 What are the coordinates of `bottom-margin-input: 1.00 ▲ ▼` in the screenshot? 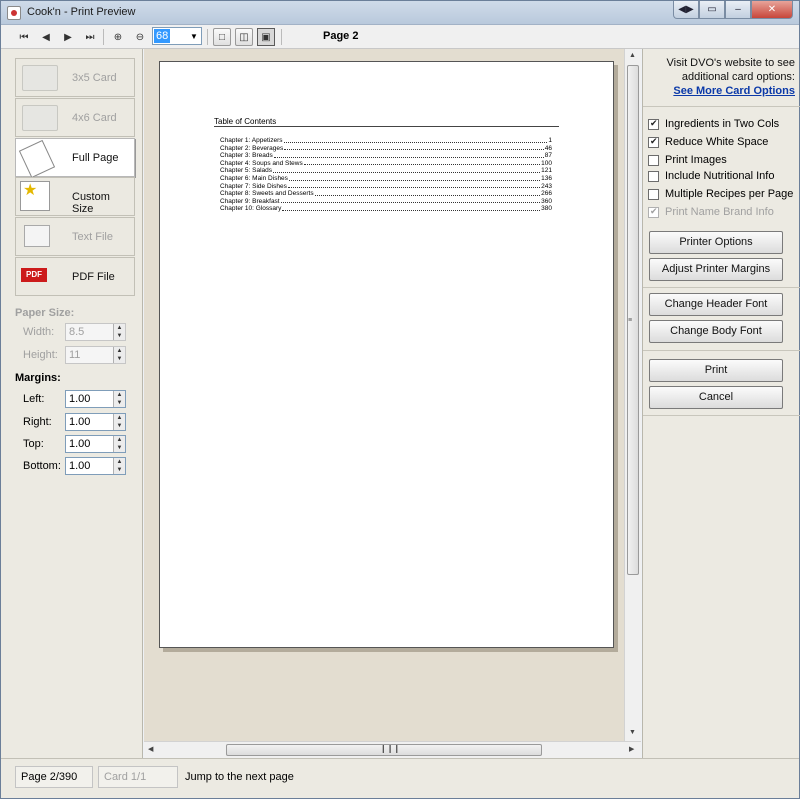 It's located at (95, 466).